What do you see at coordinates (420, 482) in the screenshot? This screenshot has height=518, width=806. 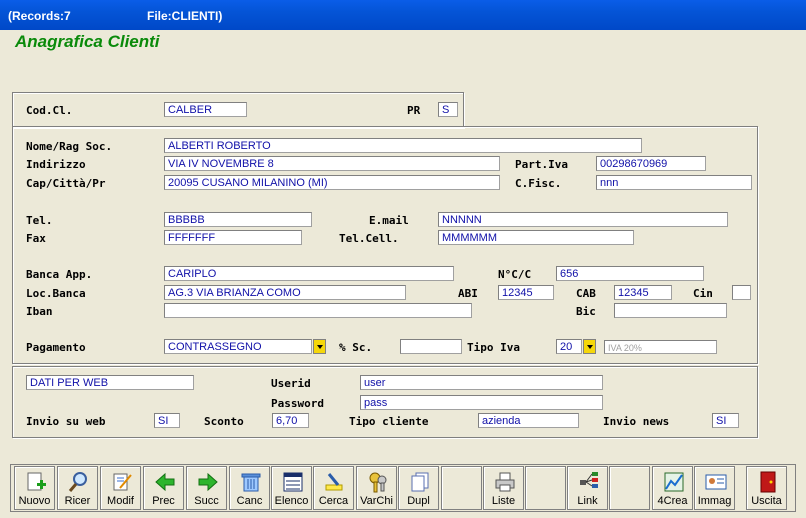 I see `duplicate-icon` at bounding box center [420, 482].